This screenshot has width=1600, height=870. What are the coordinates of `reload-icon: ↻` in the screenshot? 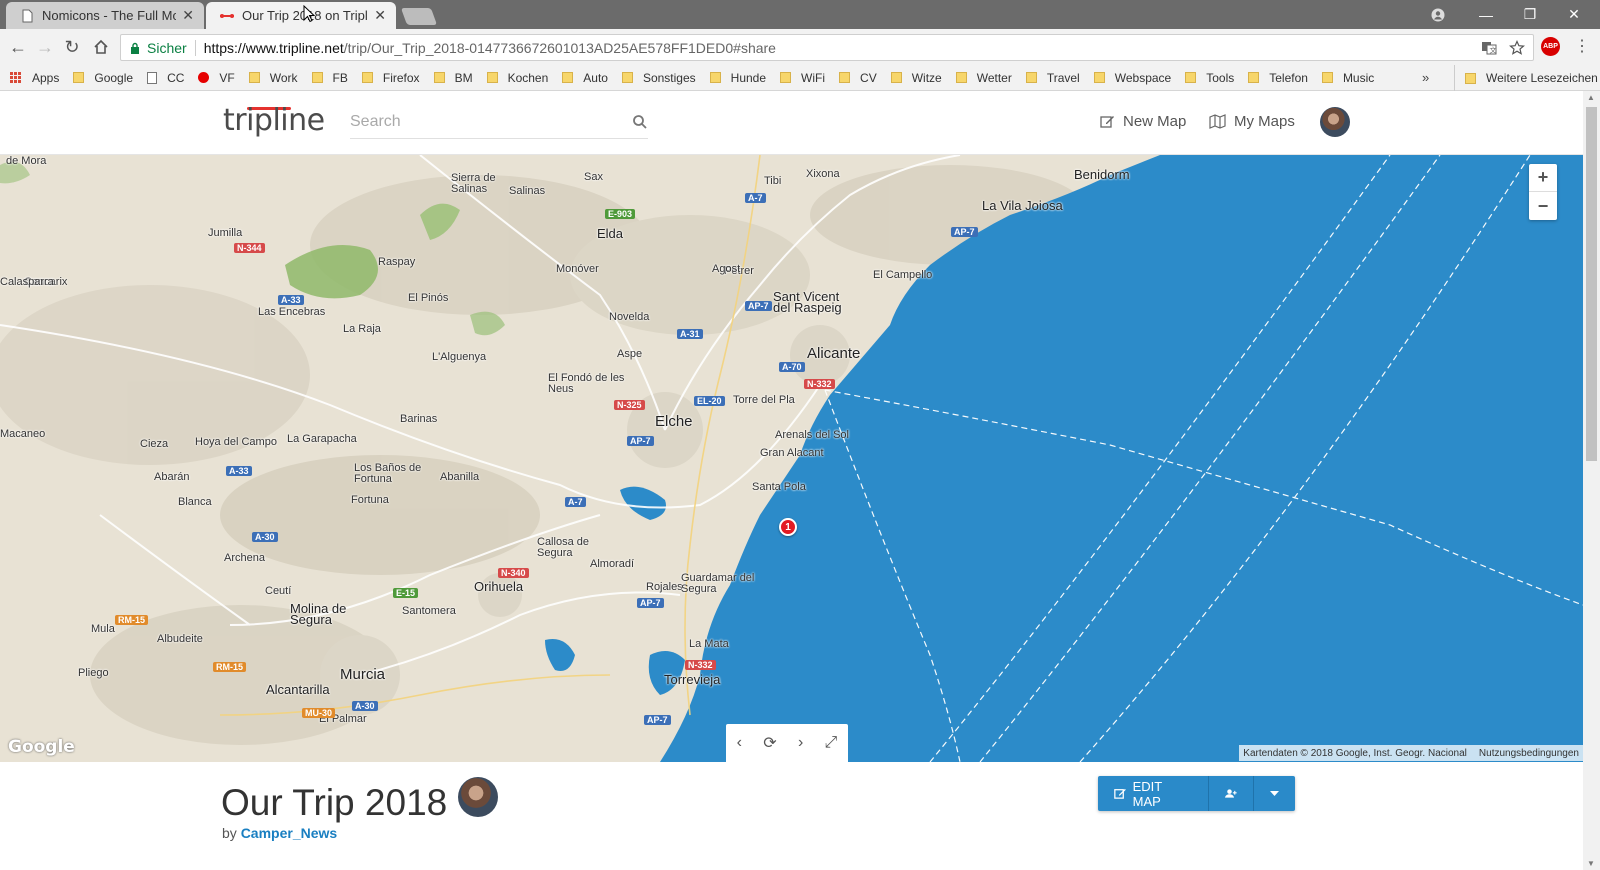 It's located at (72, 47).